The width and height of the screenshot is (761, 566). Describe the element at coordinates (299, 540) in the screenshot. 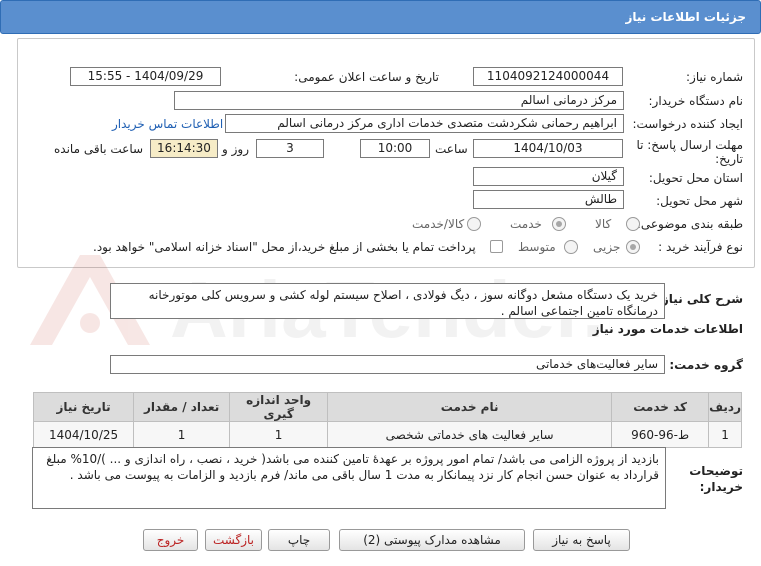

I see `print-button: چاپ` at that location.